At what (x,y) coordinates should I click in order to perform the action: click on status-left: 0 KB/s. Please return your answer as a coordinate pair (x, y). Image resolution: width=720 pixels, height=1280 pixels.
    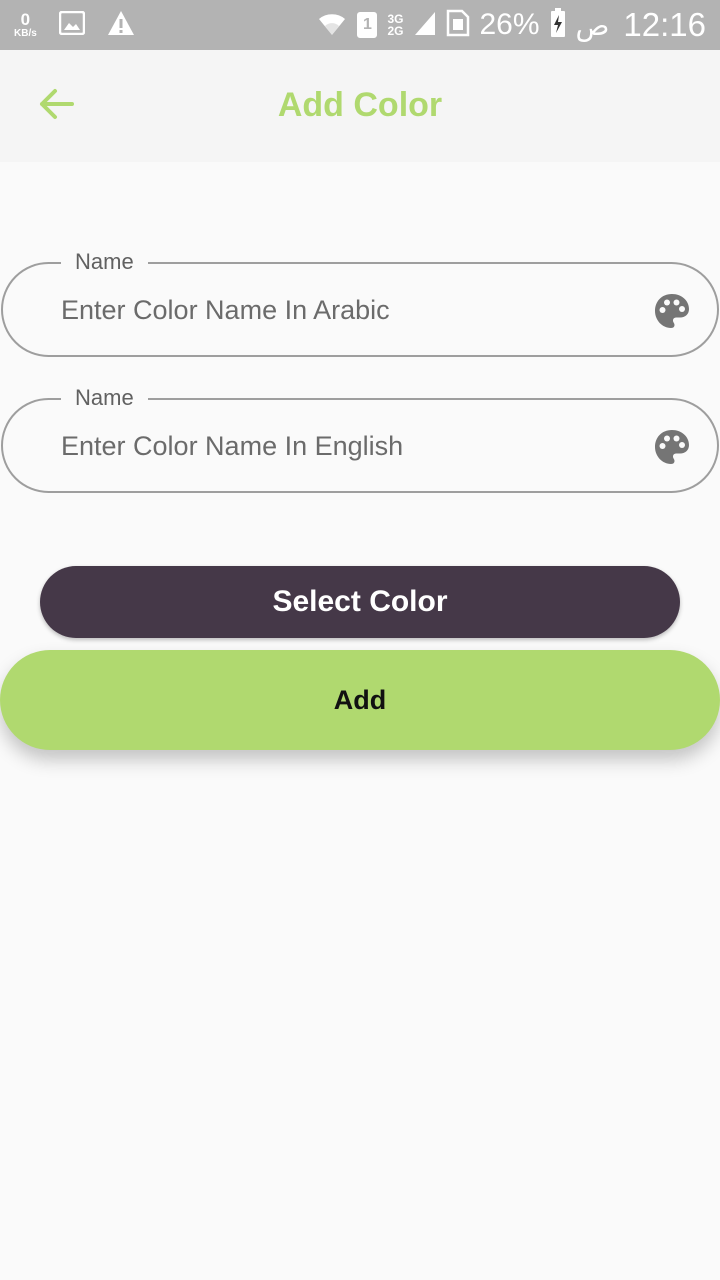
    Looking at the image, I should click on (74, 25).